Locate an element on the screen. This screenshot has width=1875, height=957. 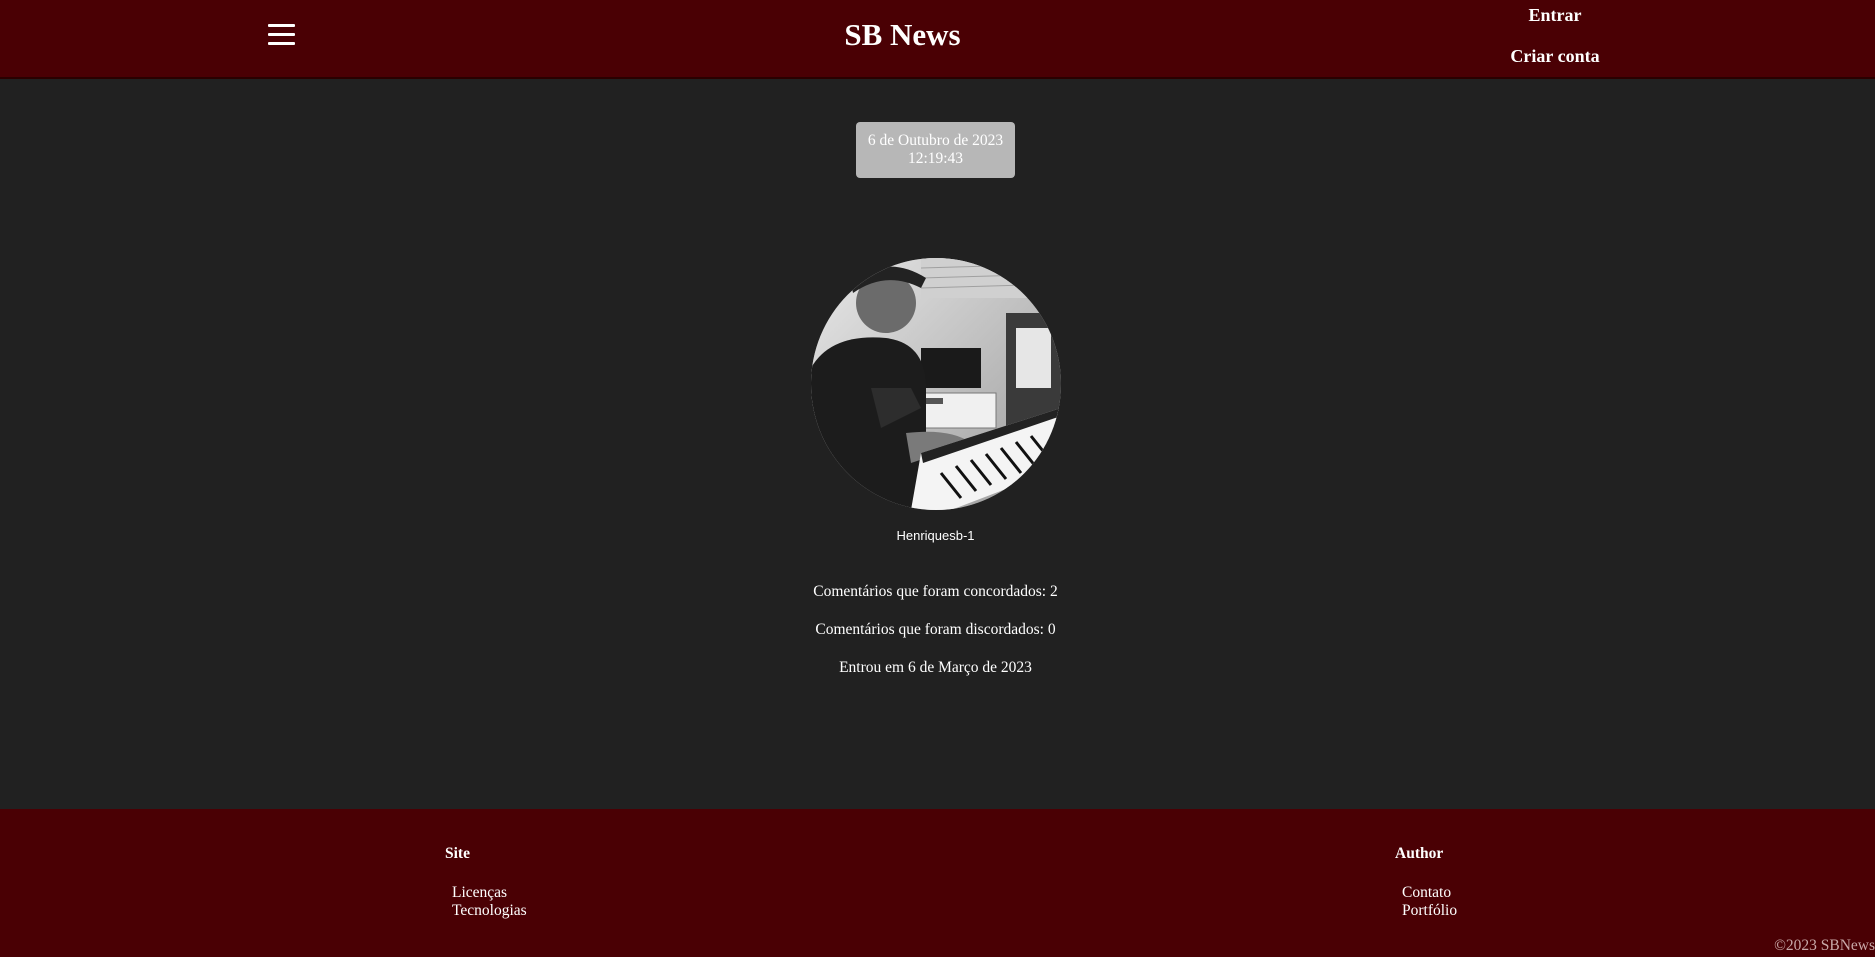
footer-link-licencas: Licenças is located at coordinates (489, 893).